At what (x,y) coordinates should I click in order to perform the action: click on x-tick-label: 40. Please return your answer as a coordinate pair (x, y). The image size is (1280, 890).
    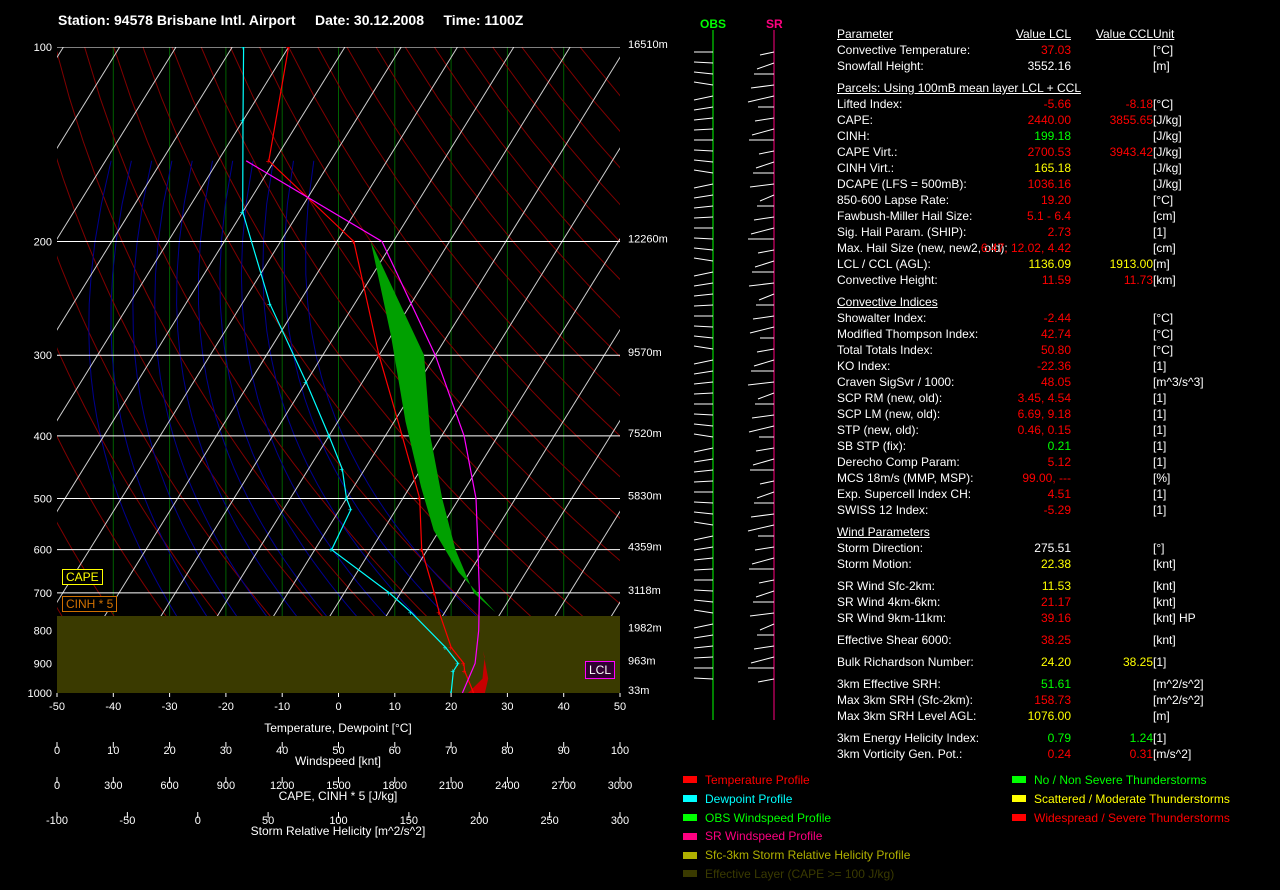
    Looking at the image, I should click on (564, 707).